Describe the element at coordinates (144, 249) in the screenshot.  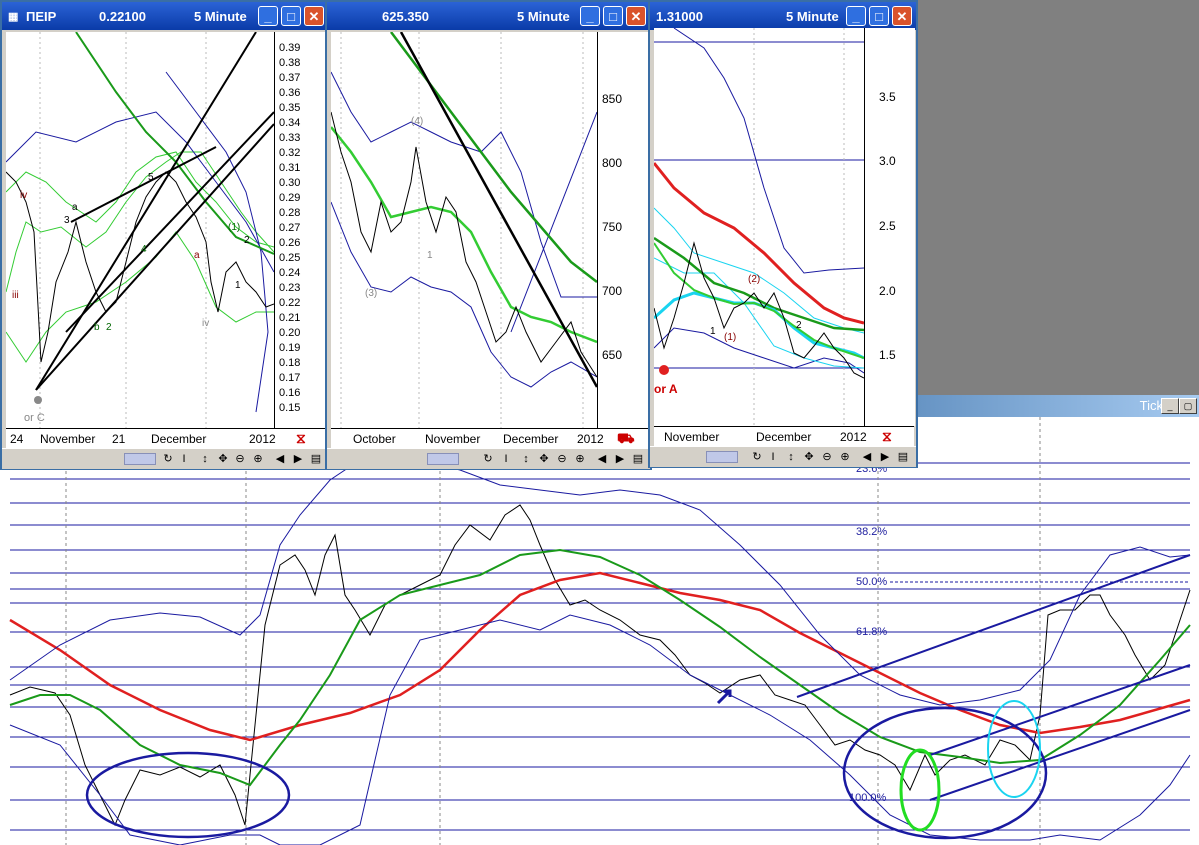
I see `wave-label-4: 4` at that location.